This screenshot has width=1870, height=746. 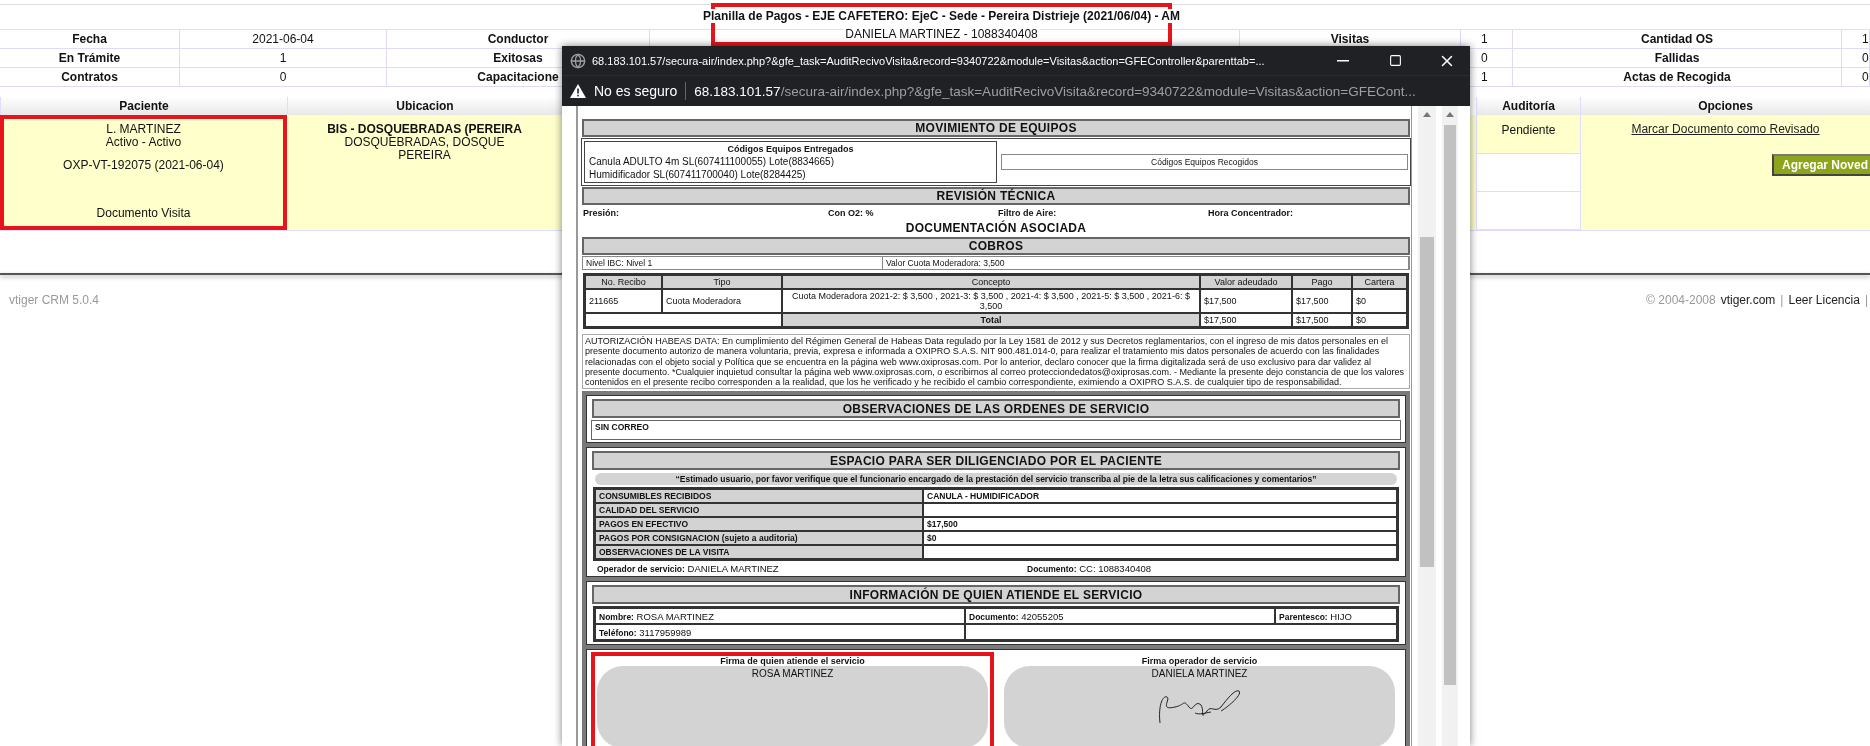 What do you see at coordinates (941, 34) in the screenshot?
I see `report-subtitle: DANIELA MARTINEZ - 1088340408` at bounding box center [941, 34].